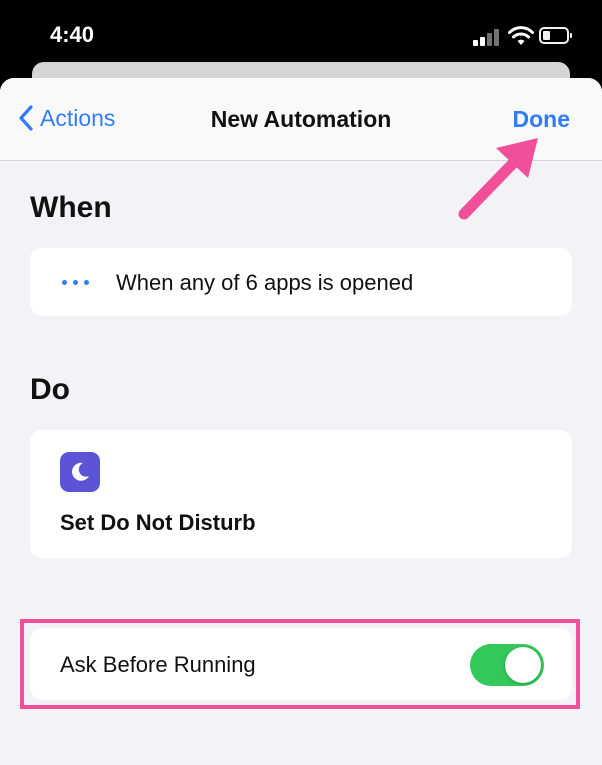 The image size is (602, 765). What do you see at coordinates (80, 472) in the screenshot?
I see `moon-icon` at bounding box center [80, 472].